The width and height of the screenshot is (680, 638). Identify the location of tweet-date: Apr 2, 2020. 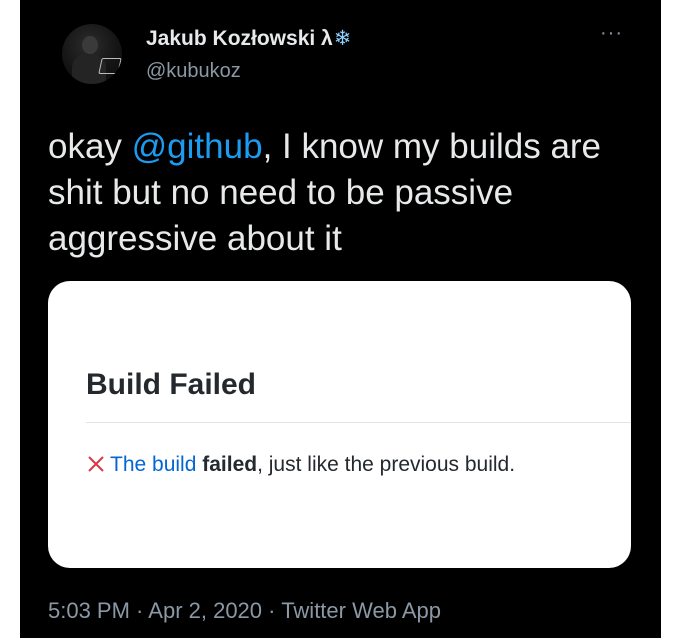
(205, 610).